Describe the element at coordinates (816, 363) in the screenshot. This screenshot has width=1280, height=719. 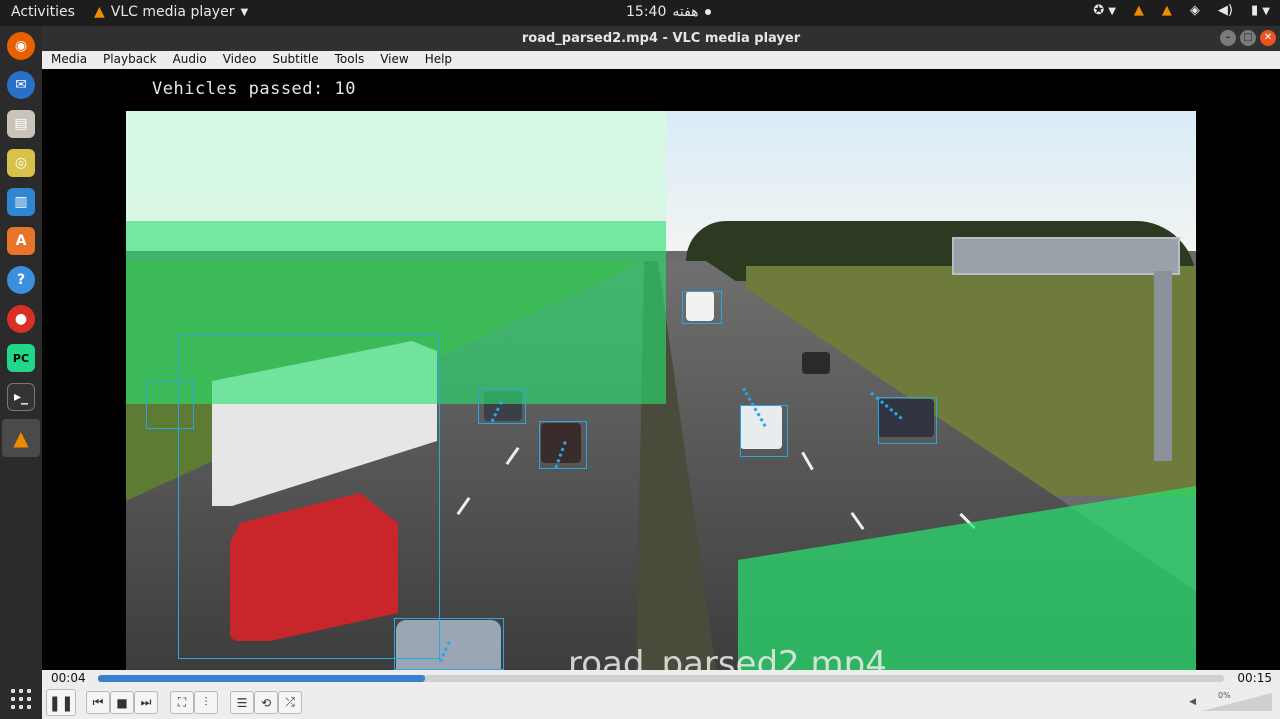
I see `car` at that location.